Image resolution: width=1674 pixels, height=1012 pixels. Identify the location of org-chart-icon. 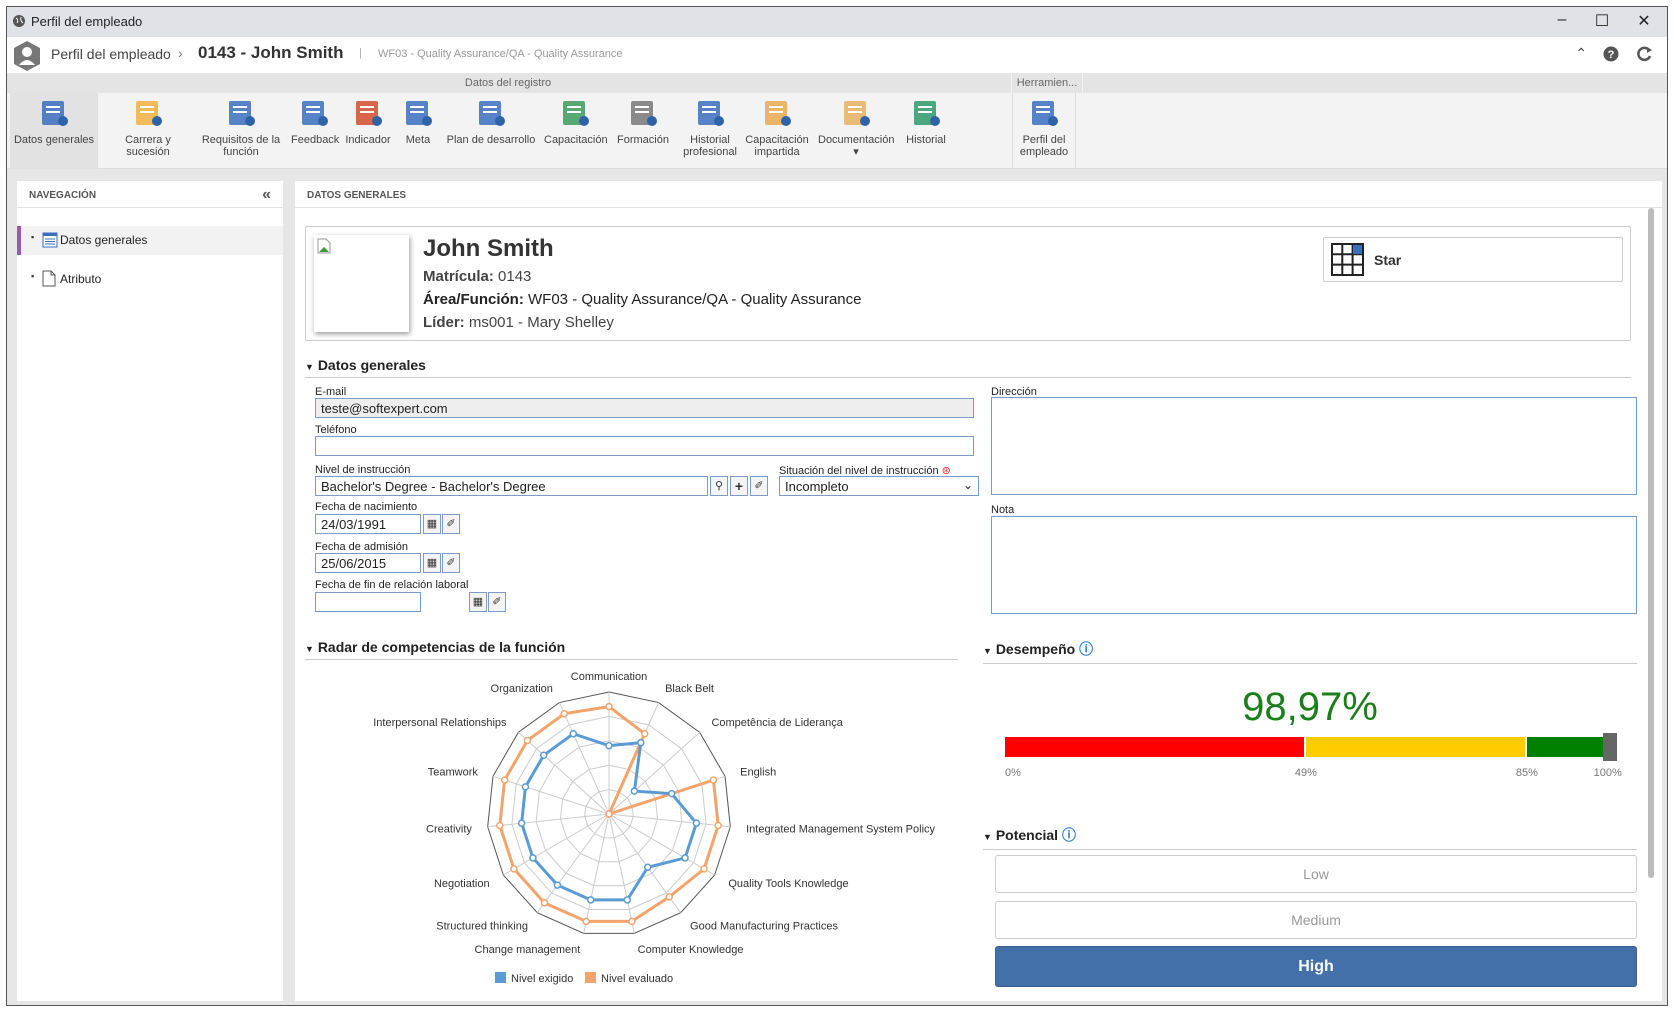
(242, 113).